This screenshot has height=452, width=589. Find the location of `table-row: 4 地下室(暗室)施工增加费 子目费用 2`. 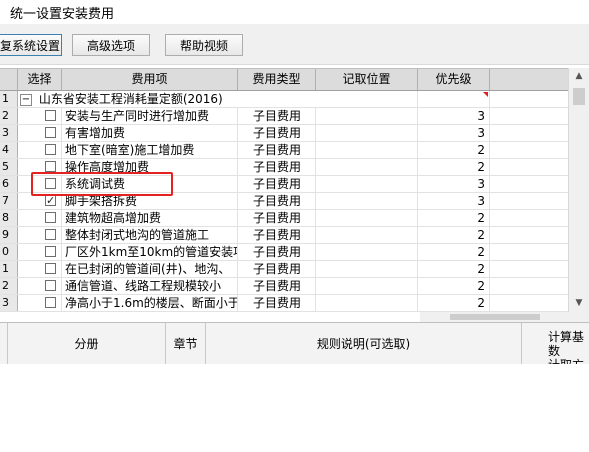

table-row: 4 地下室(暗室)施工增加费 子目费用 2 is located at coordinates (284, 150).